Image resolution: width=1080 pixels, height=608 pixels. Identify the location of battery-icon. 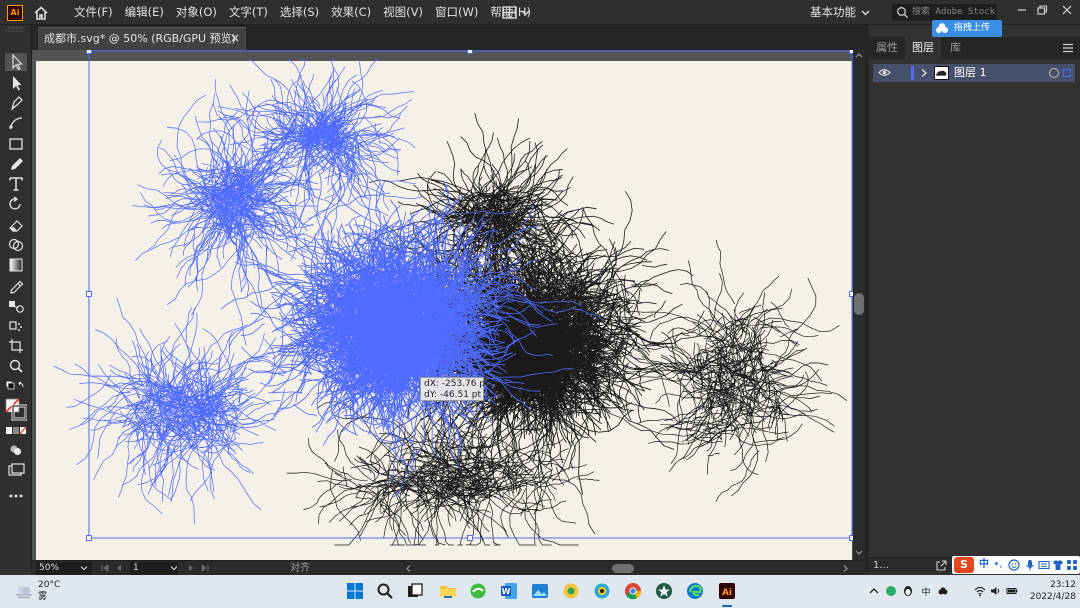
(1012, 591).